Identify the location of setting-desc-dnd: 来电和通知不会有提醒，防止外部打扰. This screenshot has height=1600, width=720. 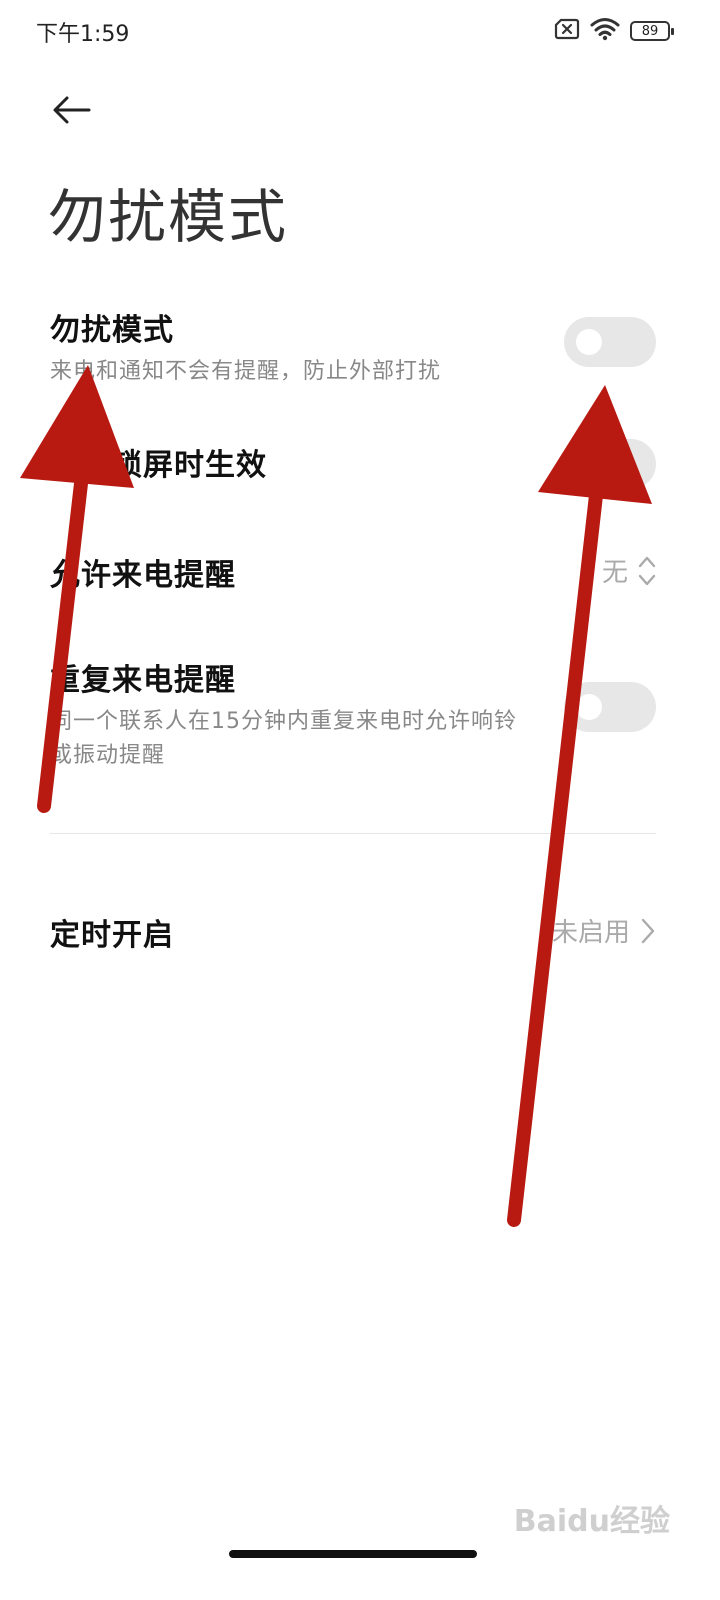
(246, 371).